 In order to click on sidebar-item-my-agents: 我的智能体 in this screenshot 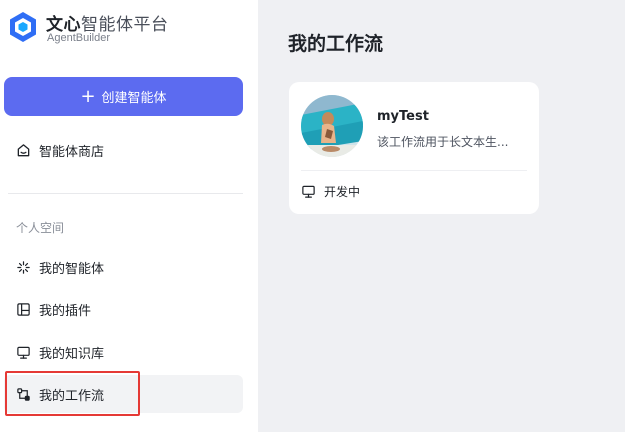, I will do `click(123, 267)`.